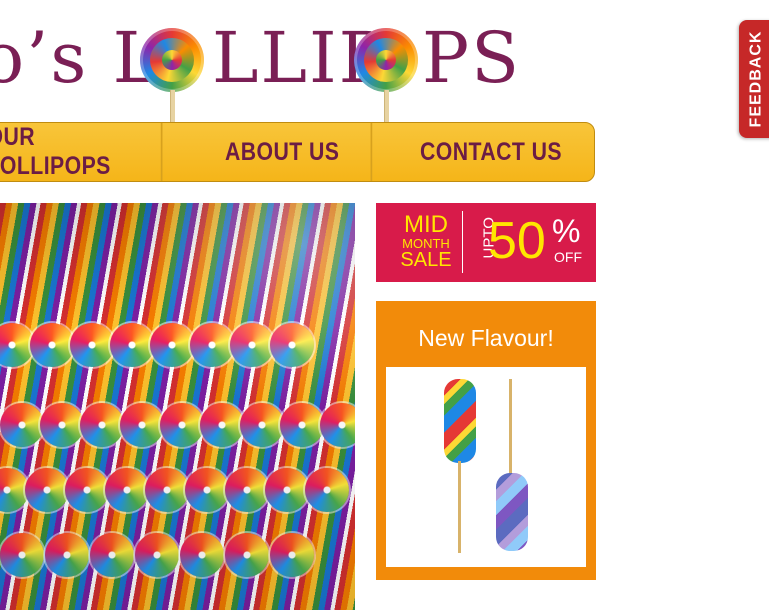 This screenshot has height=610, width=769. Describe the element at coordinates (261, 78) in the screenshot. I see `site-logo: o’s L LLIP PS` at that location.